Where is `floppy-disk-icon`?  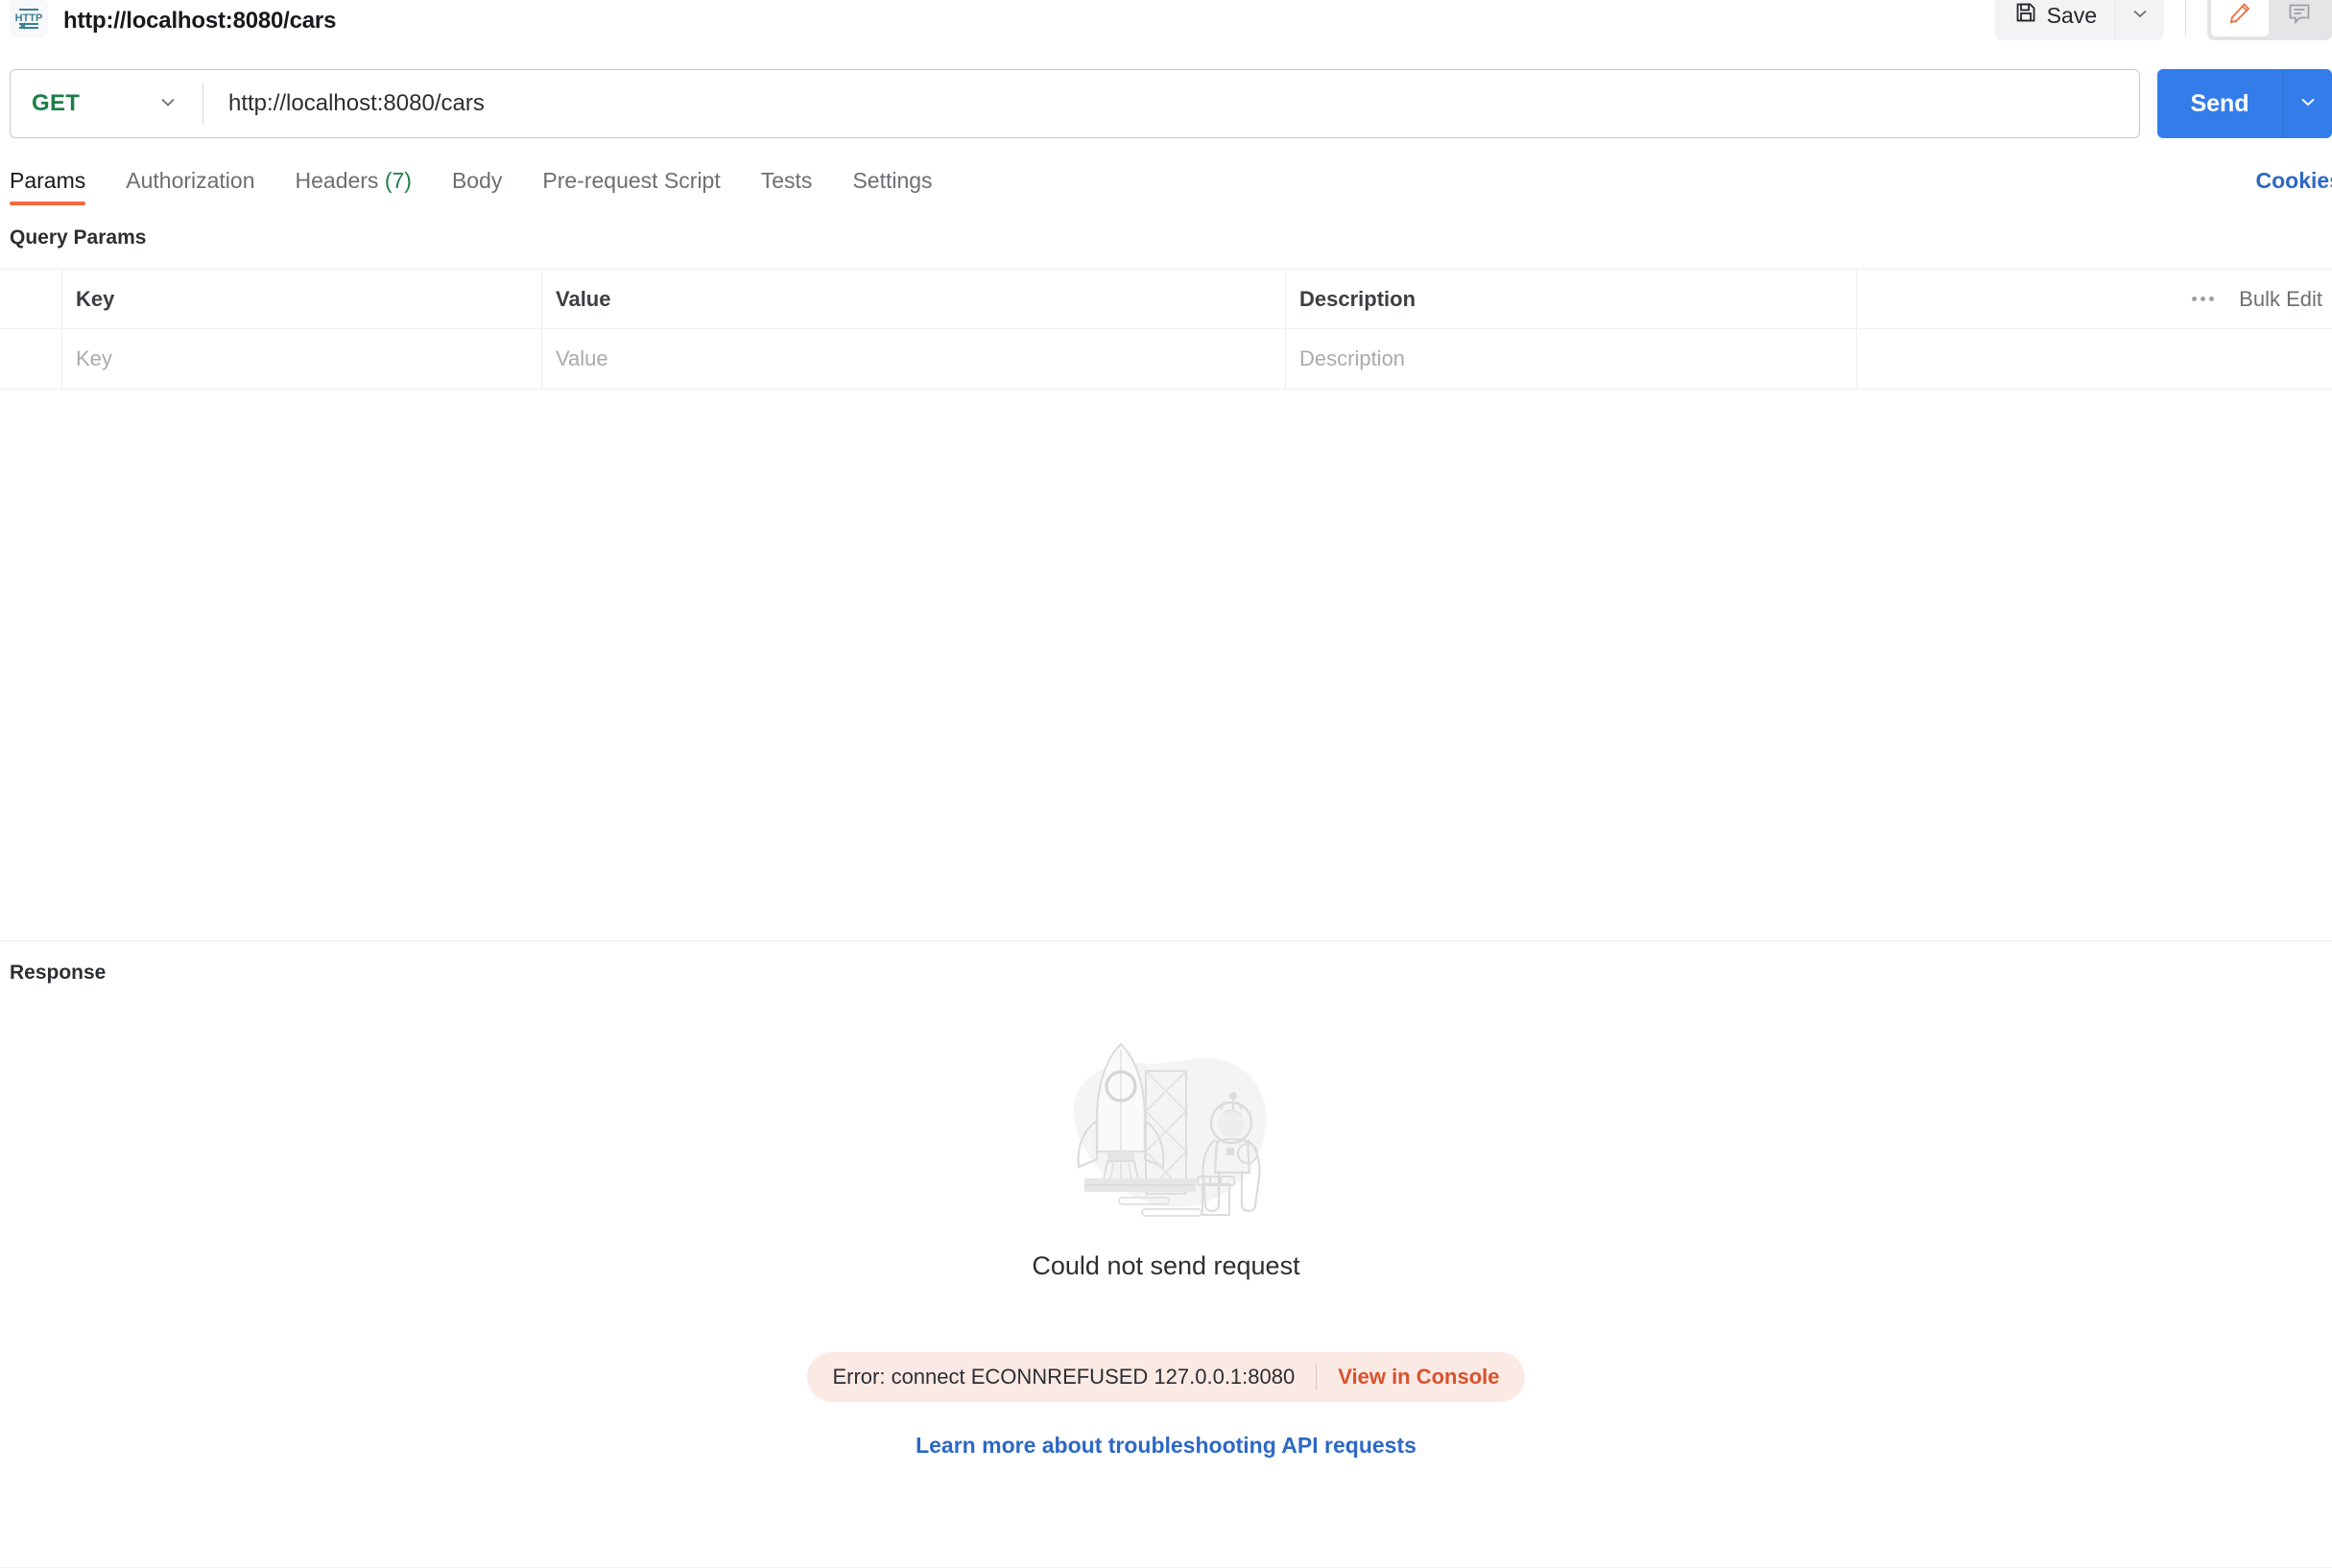
floppy-disk-icon is located at coordinates (2025, 15).